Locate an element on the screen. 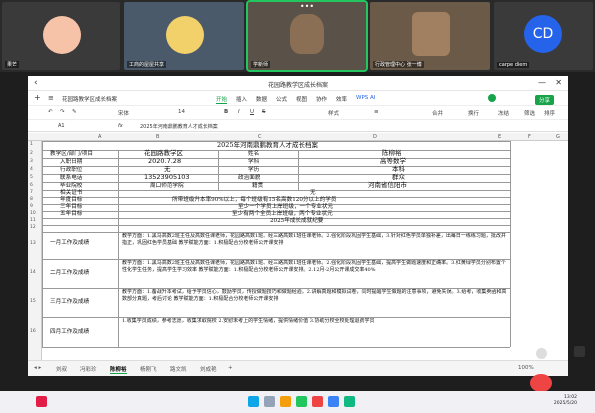 This screenshot has width=595, height=413. tab-collab: 协作 is located at coordinates (321, 99).